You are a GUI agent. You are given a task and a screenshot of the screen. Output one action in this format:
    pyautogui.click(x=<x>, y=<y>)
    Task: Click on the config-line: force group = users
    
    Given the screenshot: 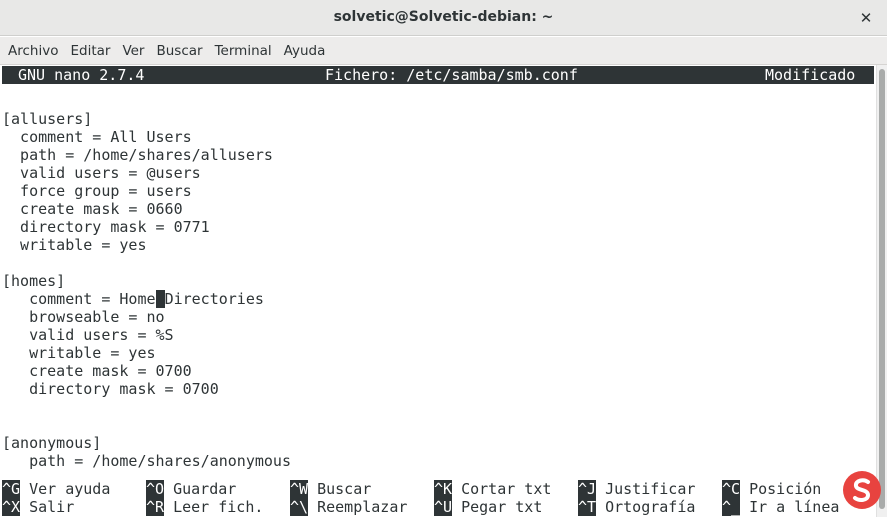 What is the action you would take?
    pyautogui.click(x=97, y=191)
    